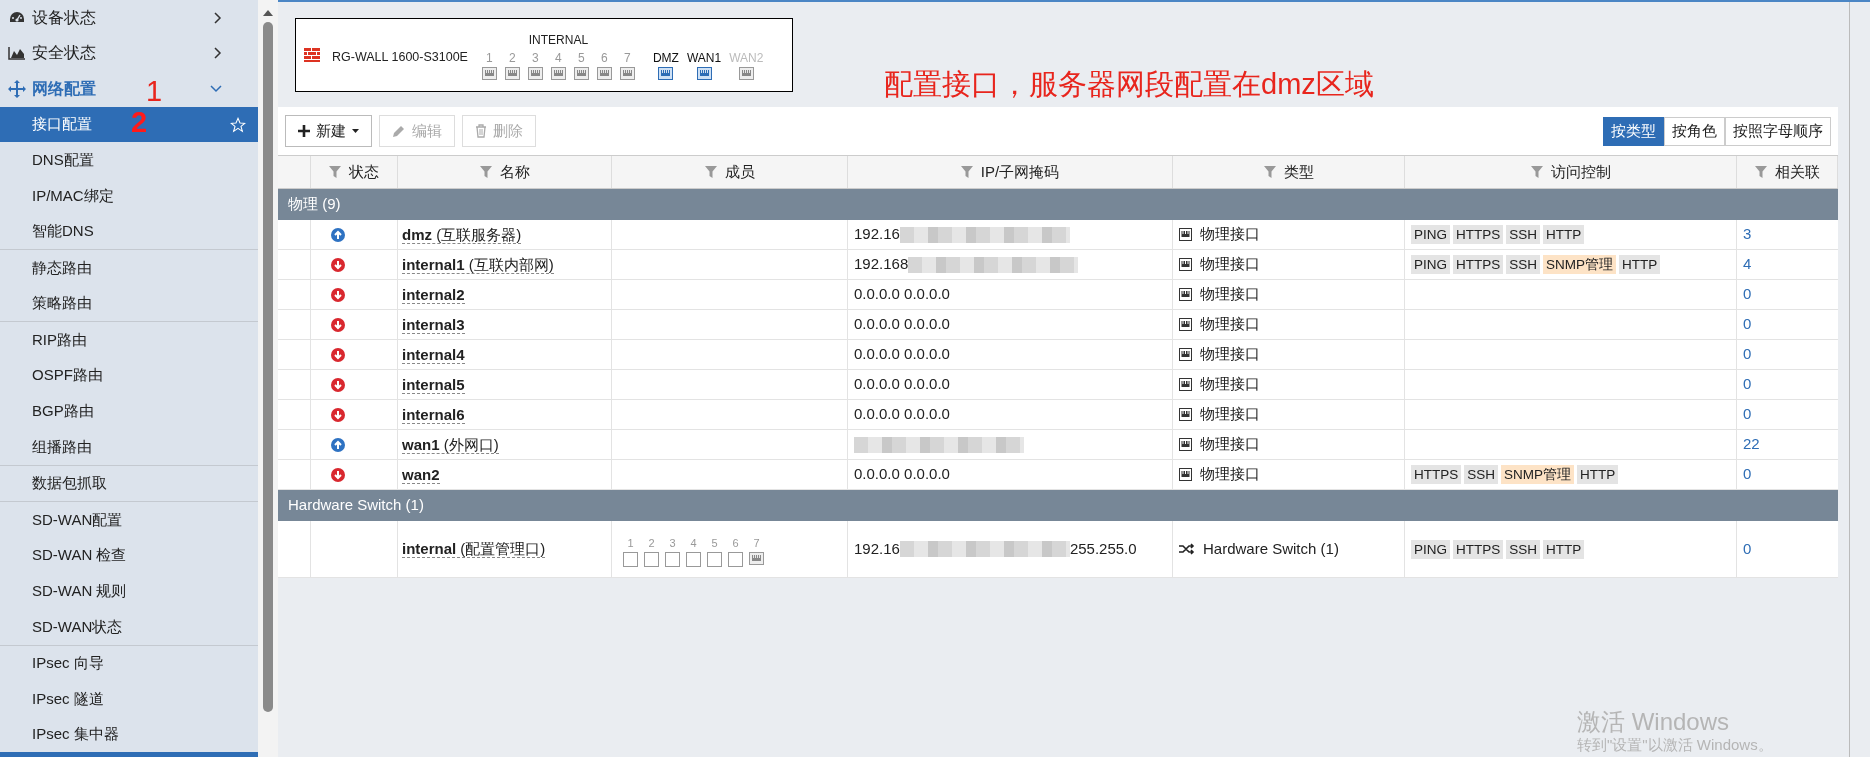  I want to click on sidebar-item: RIP路由, so click(129, 340).